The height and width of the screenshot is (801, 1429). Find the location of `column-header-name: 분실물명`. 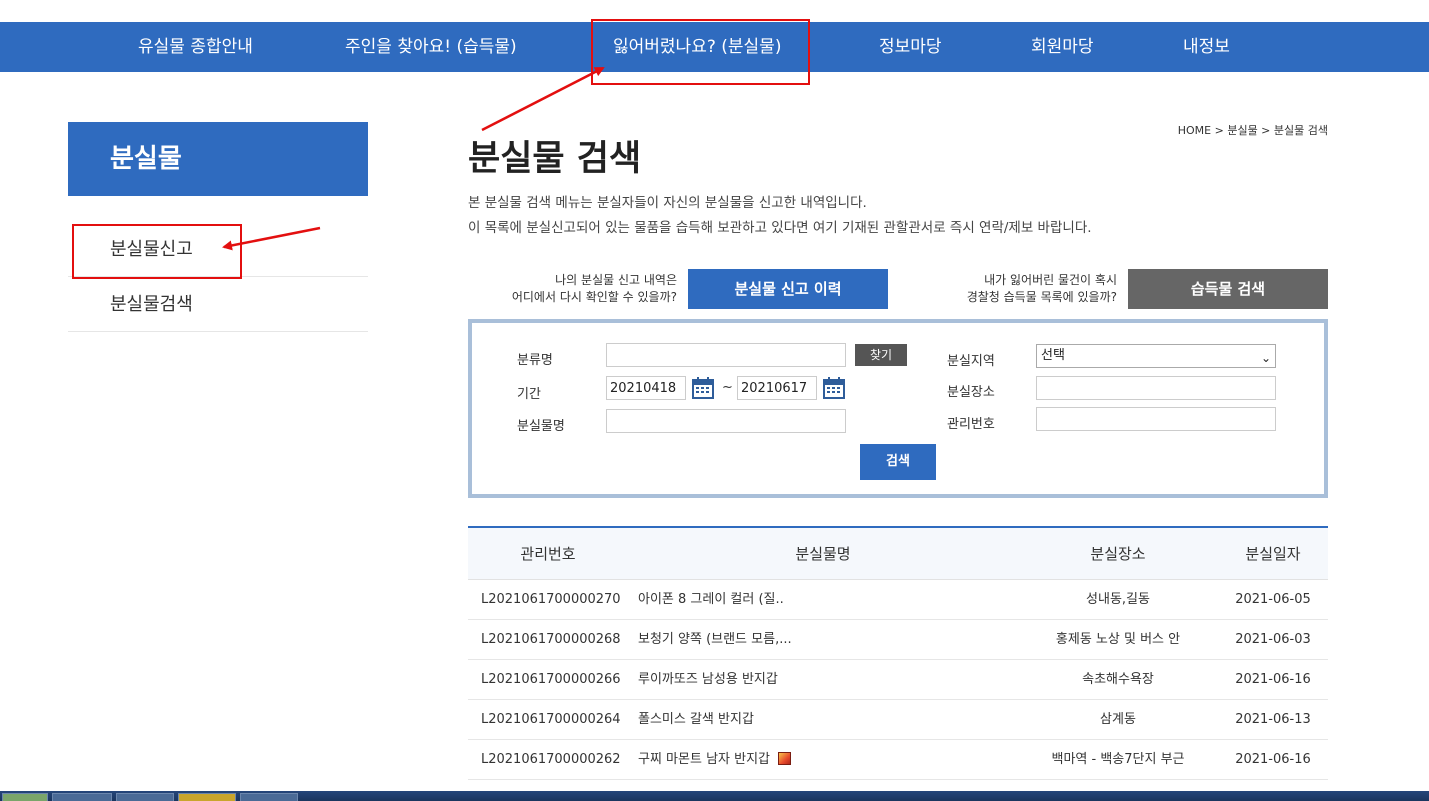

column-header-name: 분실물명 is located at coordinates (823, 554).